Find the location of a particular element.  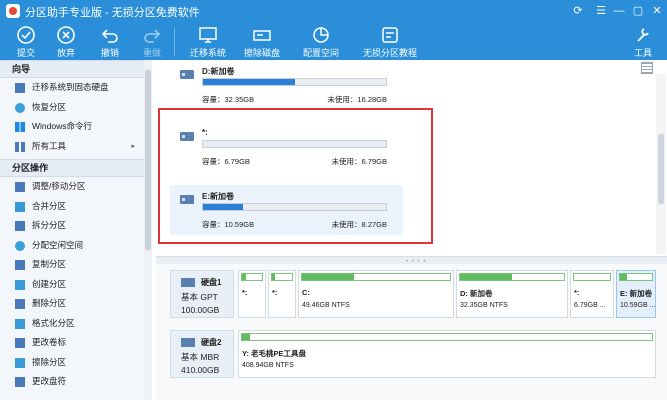

app-logo-icon is located at coordinates (13, 11).